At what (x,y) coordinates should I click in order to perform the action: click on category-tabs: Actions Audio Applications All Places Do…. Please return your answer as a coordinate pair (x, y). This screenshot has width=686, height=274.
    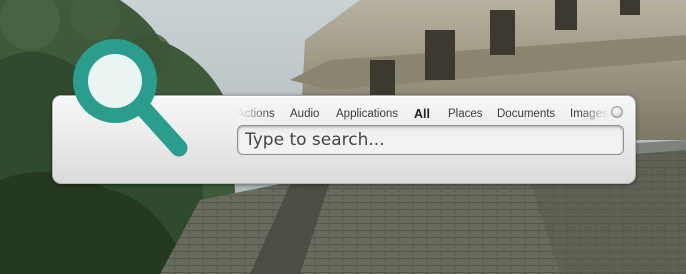
    Looking at the image, I should click on (423, 115).